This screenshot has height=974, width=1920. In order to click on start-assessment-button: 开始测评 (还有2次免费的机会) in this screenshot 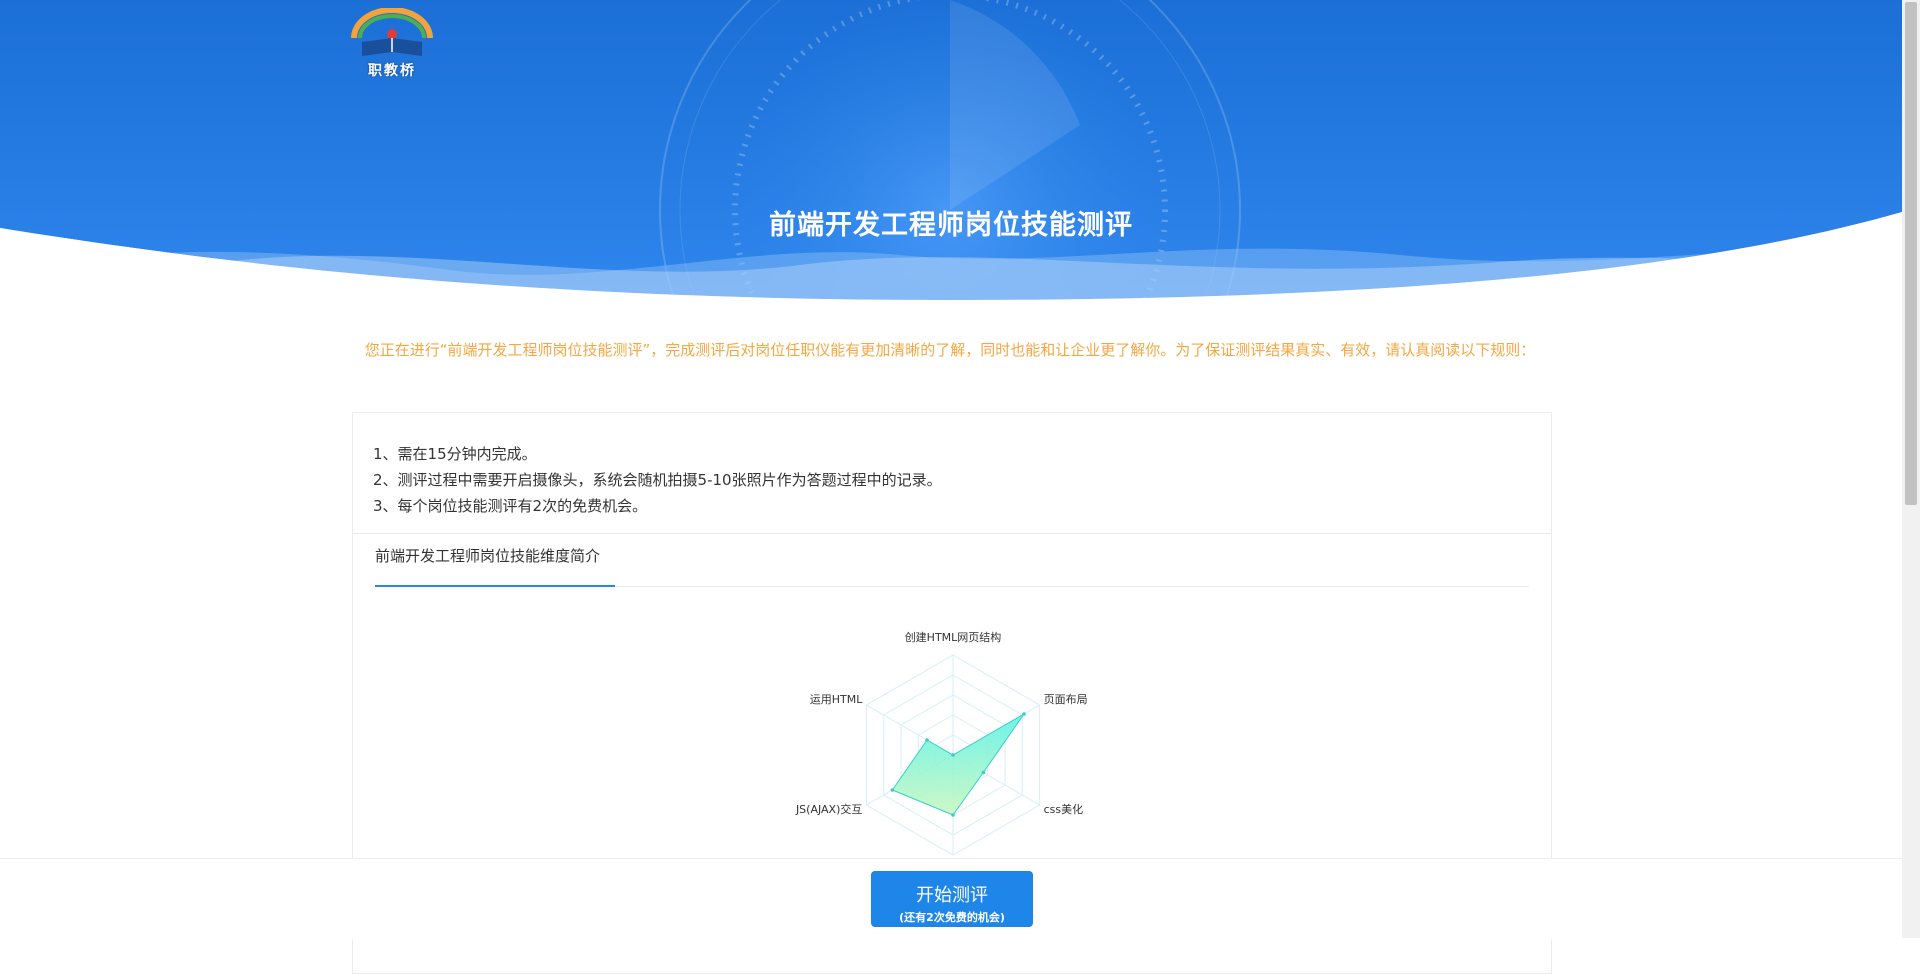, I will do `click(952, 899)`.